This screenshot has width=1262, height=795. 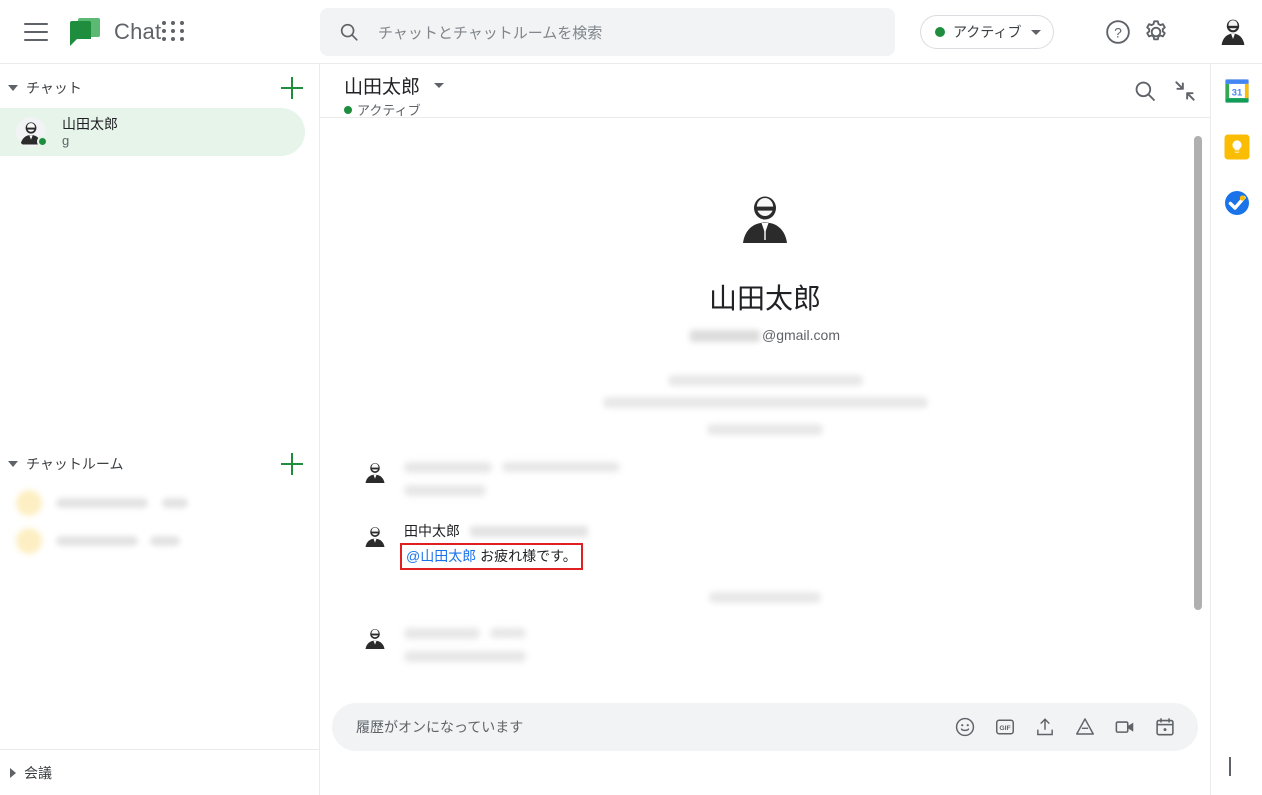 I want to click on help-icon: ?, so click(x=1118, y=32).